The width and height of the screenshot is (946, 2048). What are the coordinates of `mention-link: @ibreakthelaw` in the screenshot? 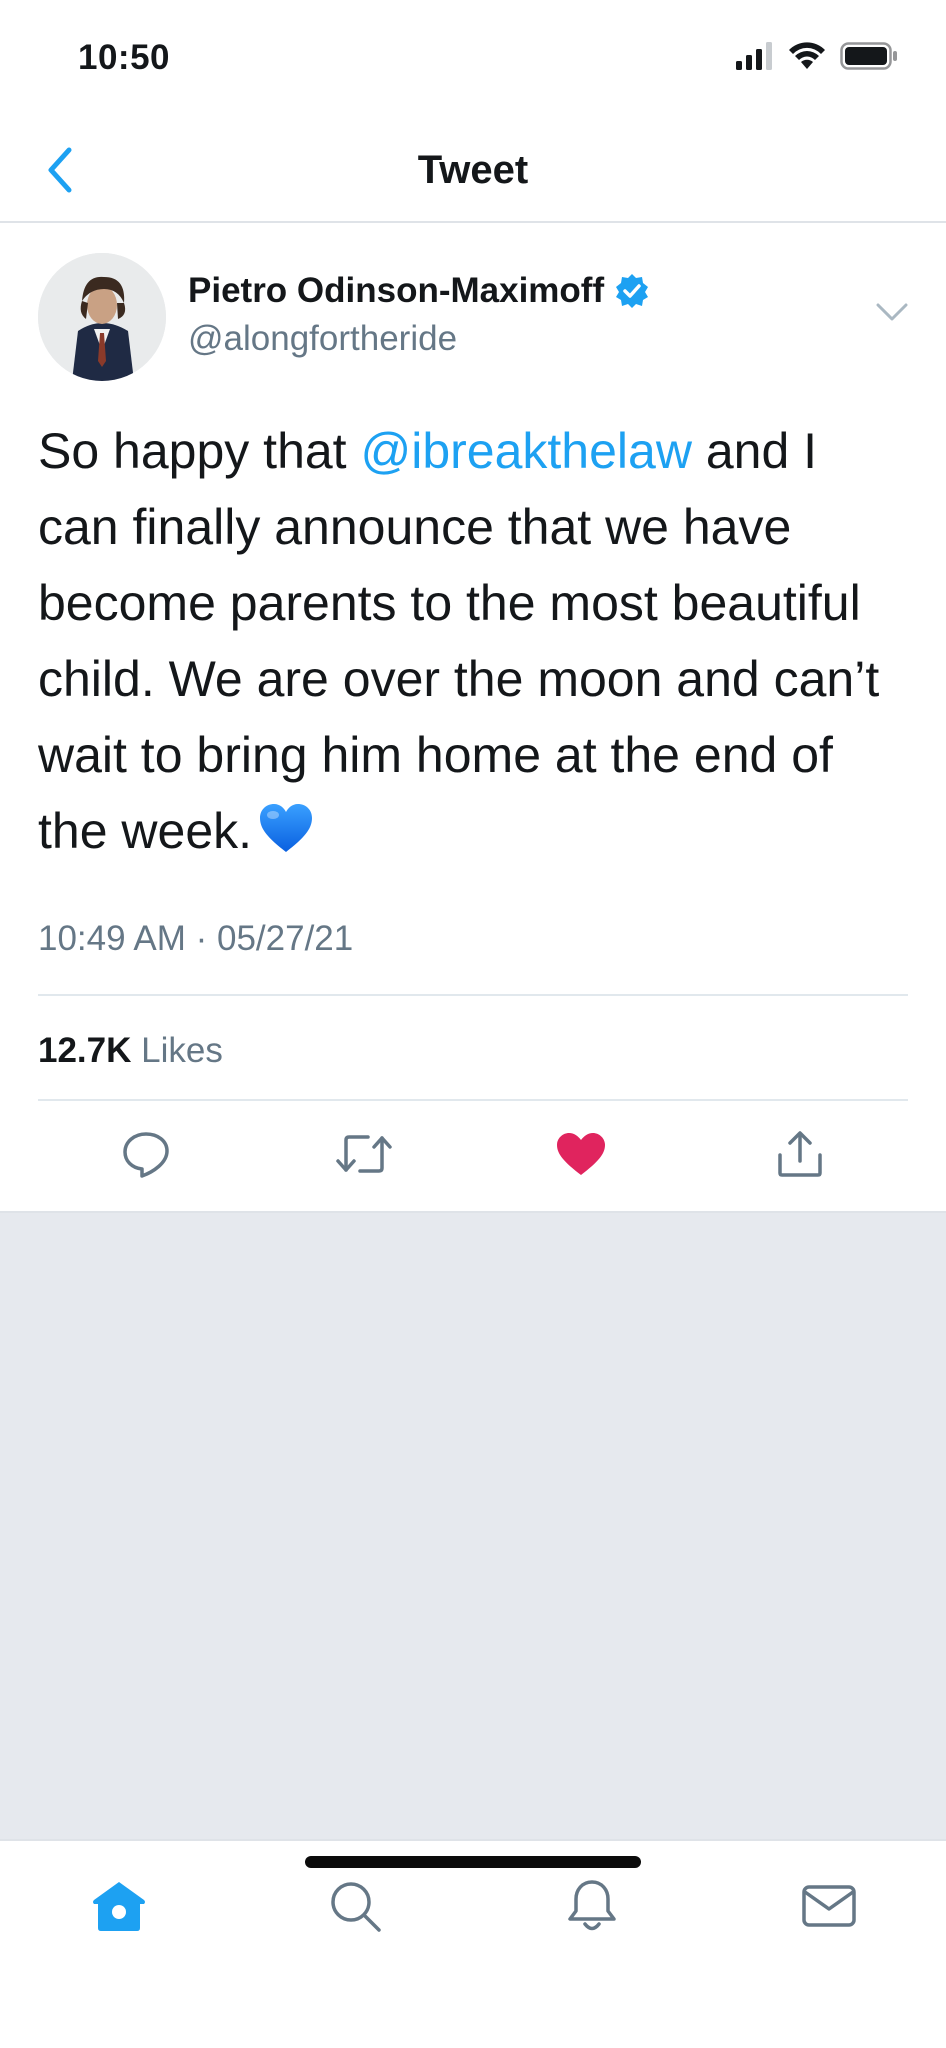 It's located at (525, 451).